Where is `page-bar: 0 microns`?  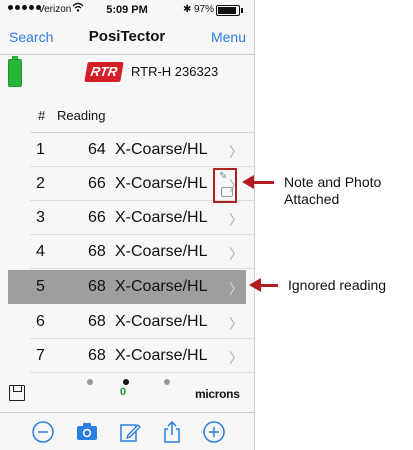
page-bar: 0 microns is located at coordinates (127, 394).